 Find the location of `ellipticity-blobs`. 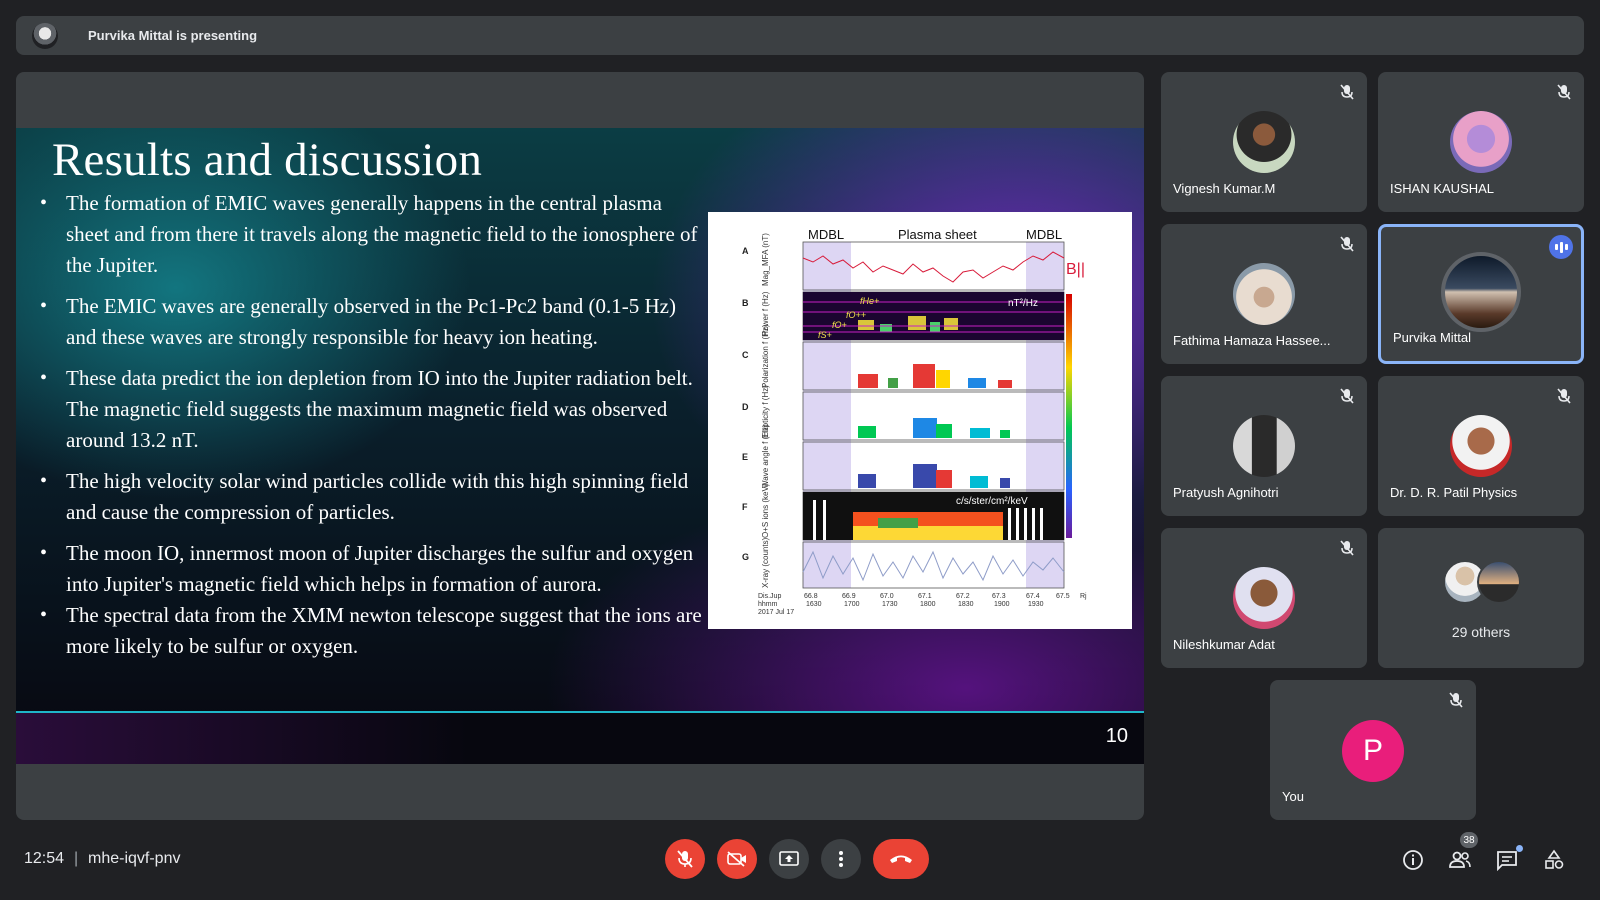

ellipticity-blobs is located at coordinates (934, 428).